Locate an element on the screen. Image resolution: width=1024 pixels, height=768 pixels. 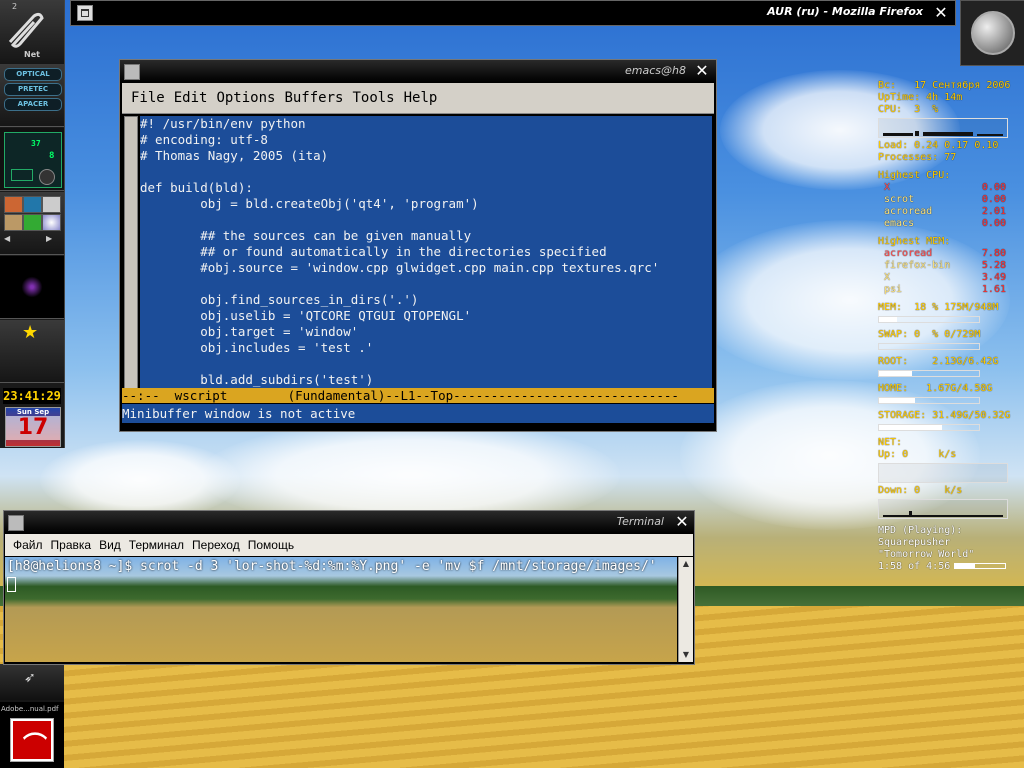
cloud is located at coordinates (140, 480).